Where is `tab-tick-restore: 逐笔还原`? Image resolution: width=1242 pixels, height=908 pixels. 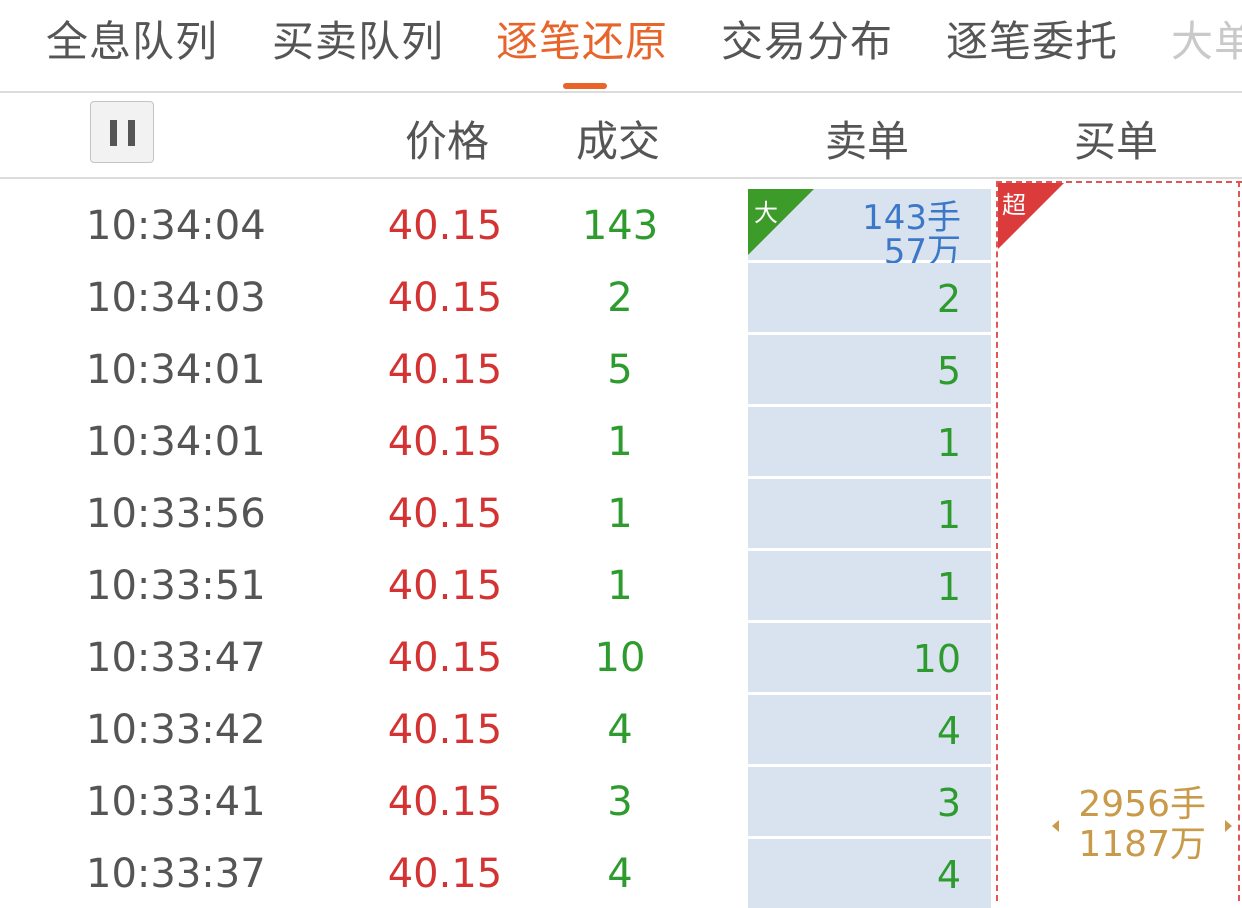 tab-tick-restore: 逐笔还原 is located at coordinates (582, 38).